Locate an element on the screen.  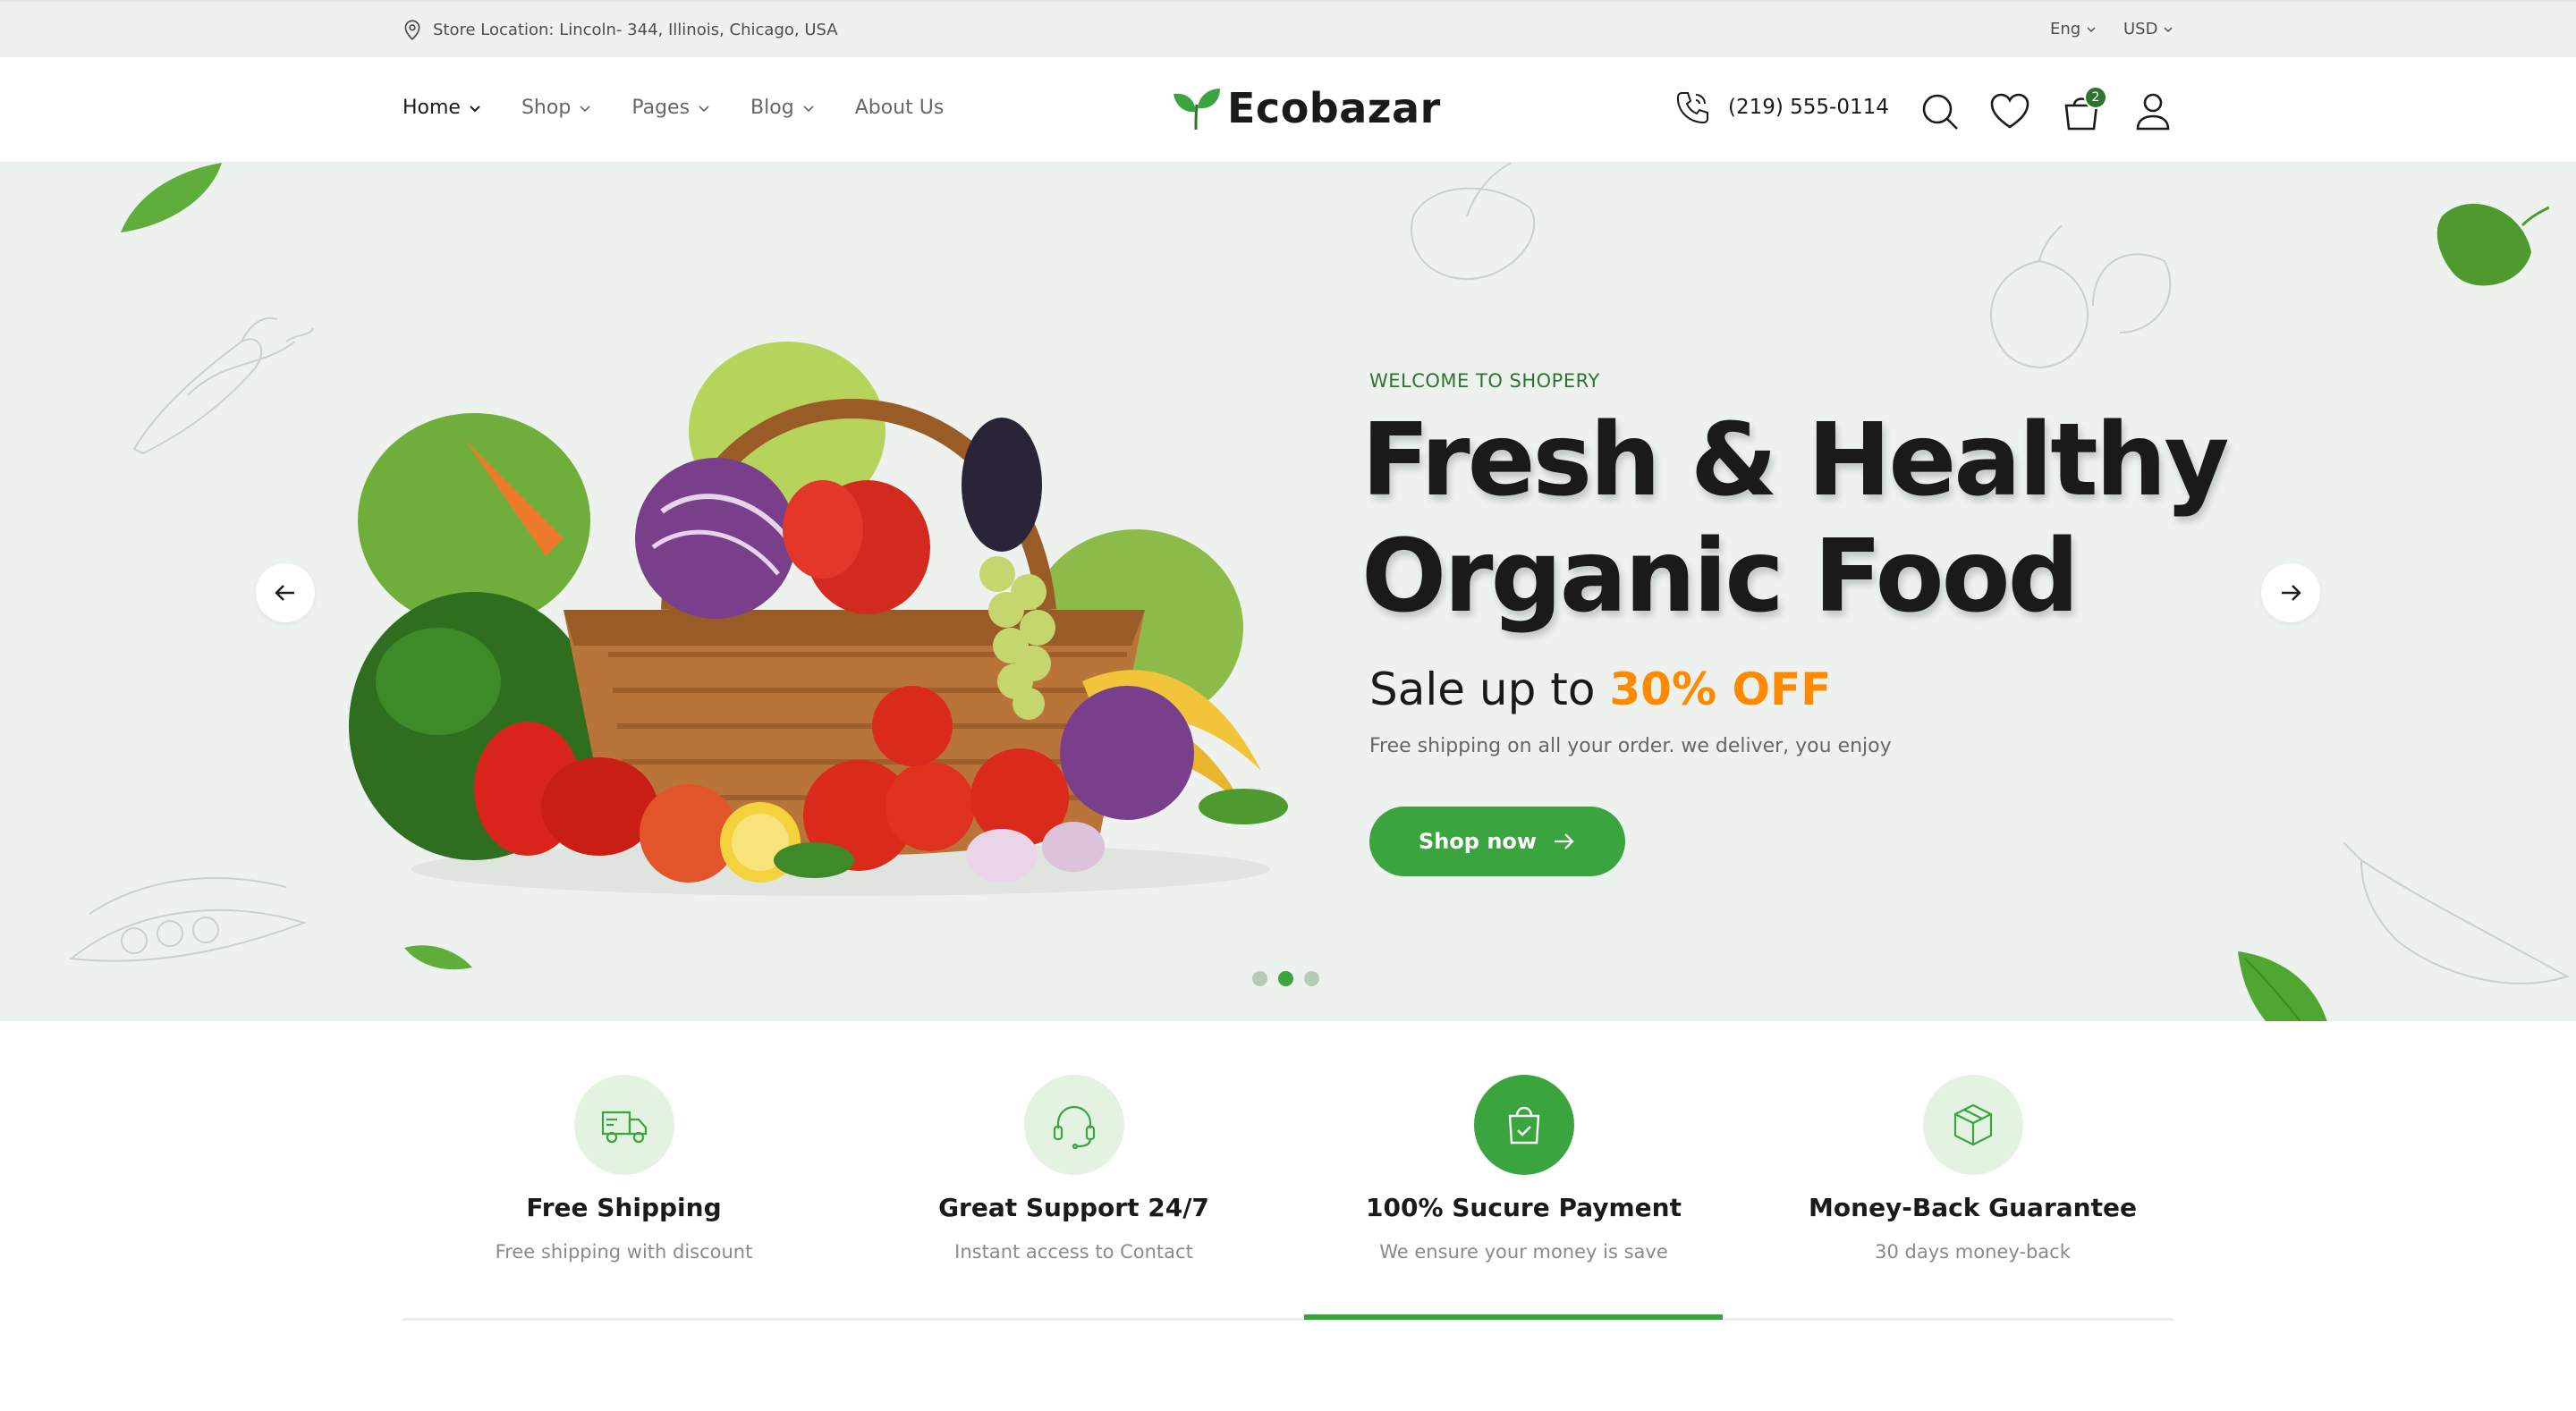
nav-item-label: Blog is located at coordinates (772, 108).